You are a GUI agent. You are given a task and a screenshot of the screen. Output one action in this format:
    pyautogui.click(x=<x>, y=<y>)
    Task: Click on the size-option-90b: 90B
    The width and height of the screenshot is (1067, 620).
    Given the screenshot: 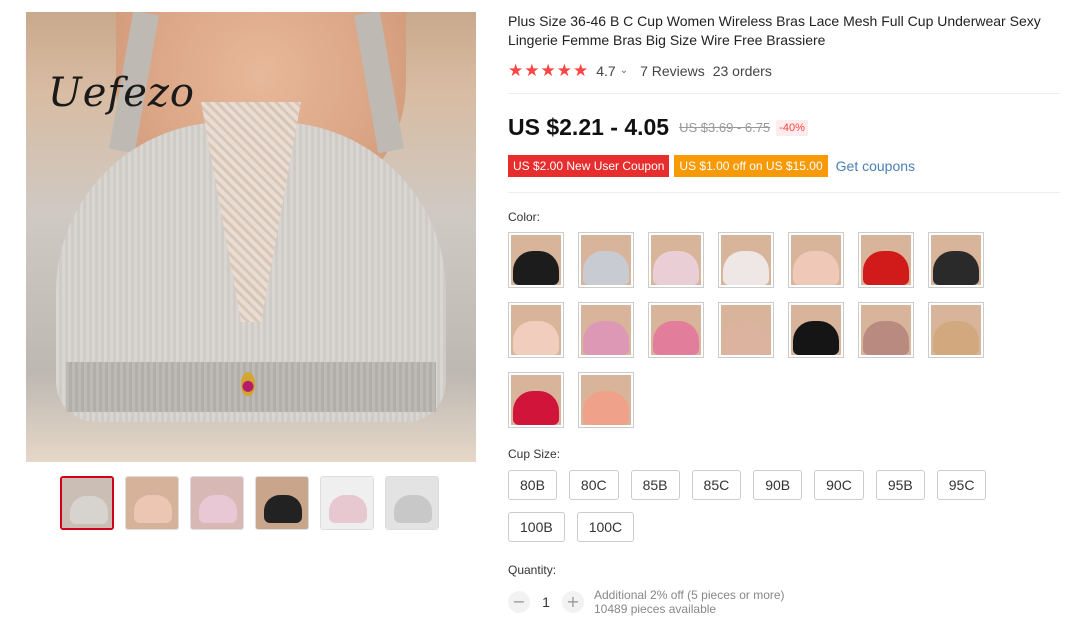 What is the action you would take?
    pyautogui.click(x=778, y=485)
    